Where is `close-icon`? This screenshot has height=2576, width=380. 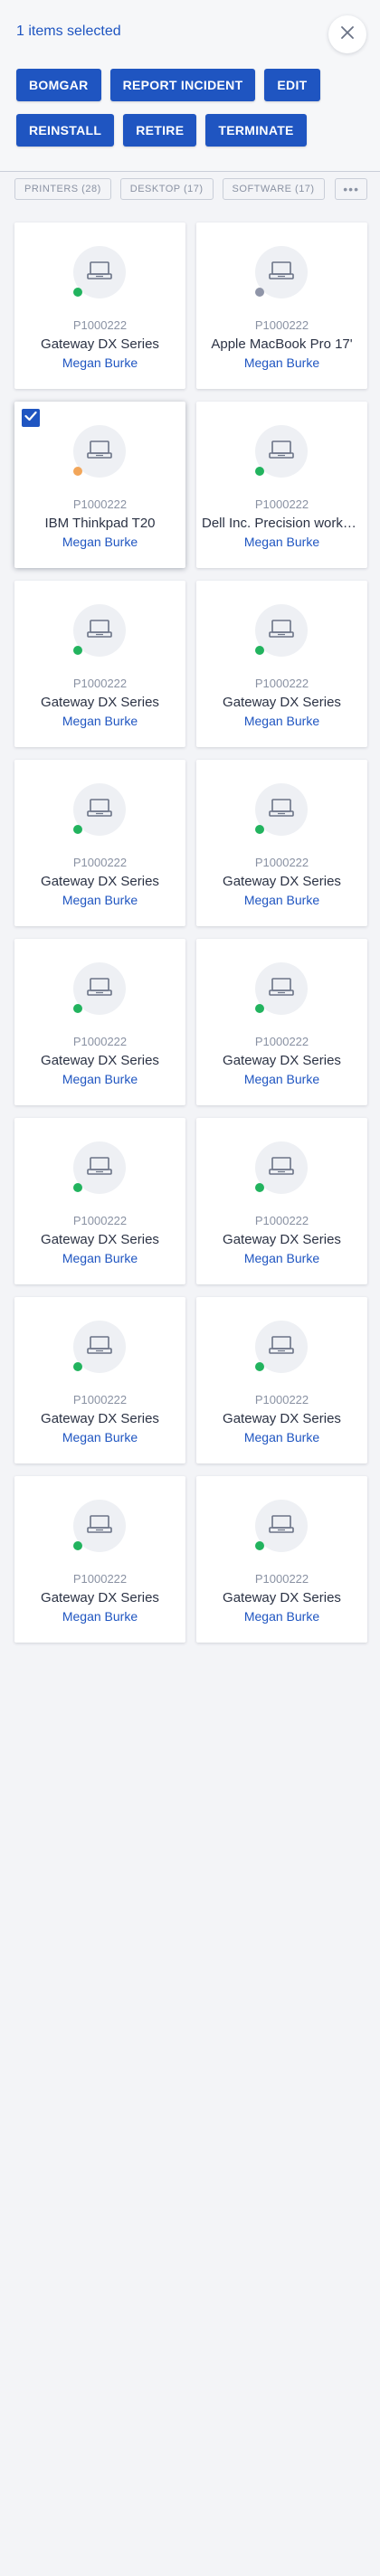 close-icon is located at coordinates (348, 34).